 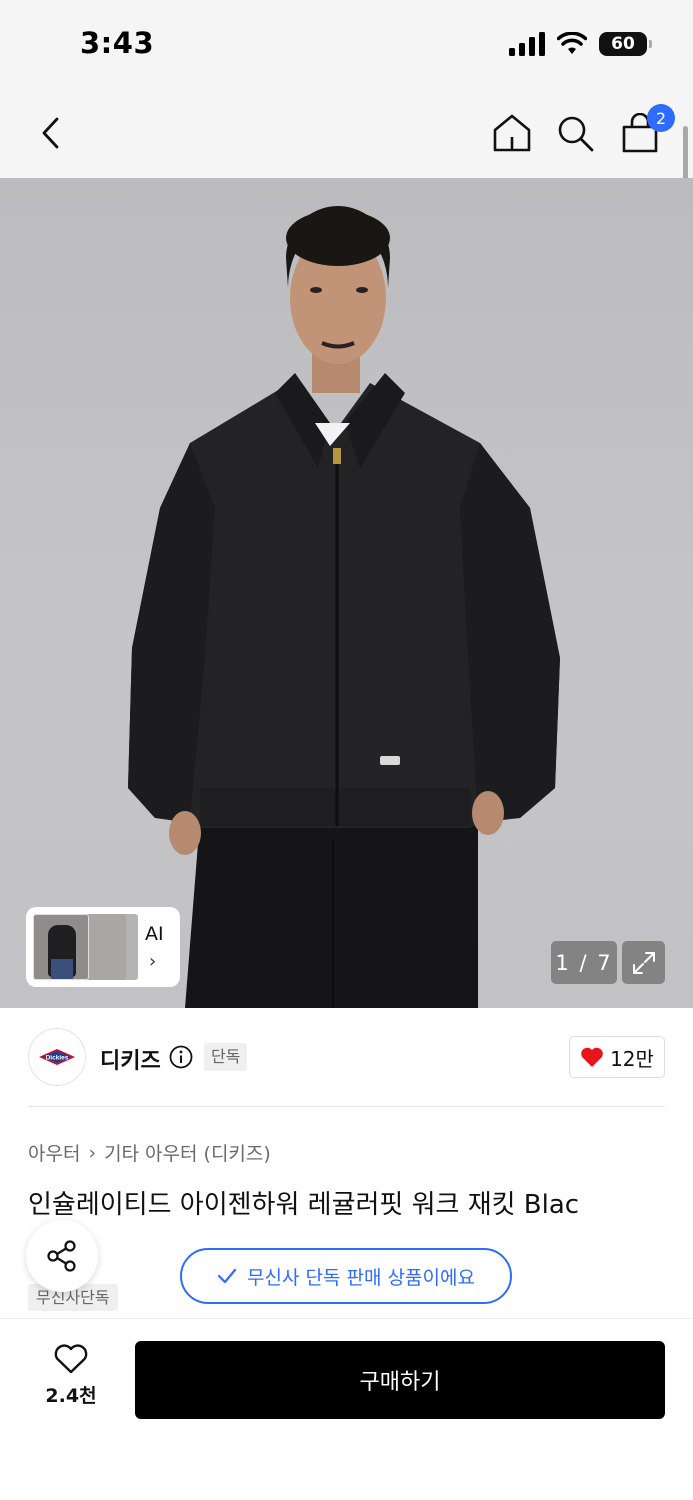 What do you see at coordinates (304, 1205) in the screenshot?
I see `product-title: 인슐레이티드 아이젠하워 레귤러핏 워크 재킷 Blac` at bounding box center [304, 1205].